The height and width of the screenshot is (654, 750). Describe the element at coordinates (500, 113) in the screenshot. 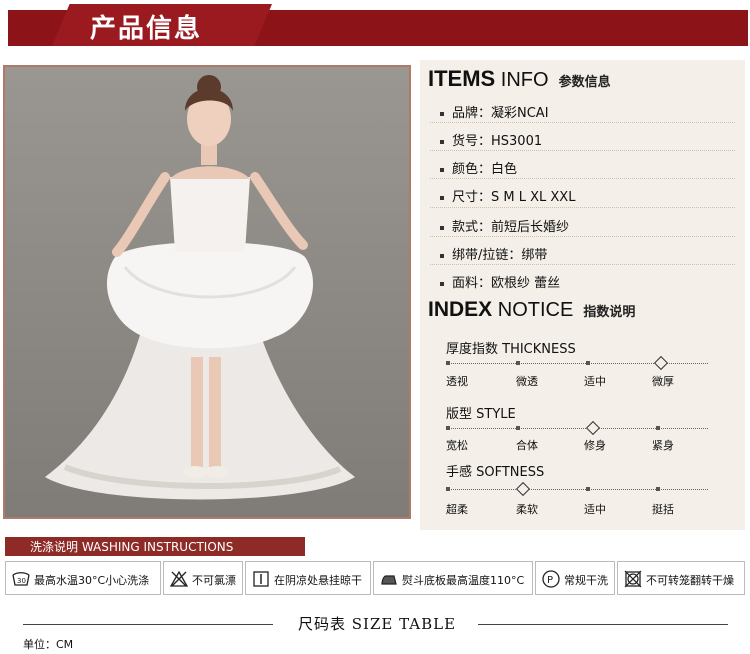

I see `info-row-text: 品牌：凝彩NCAI` at that location.